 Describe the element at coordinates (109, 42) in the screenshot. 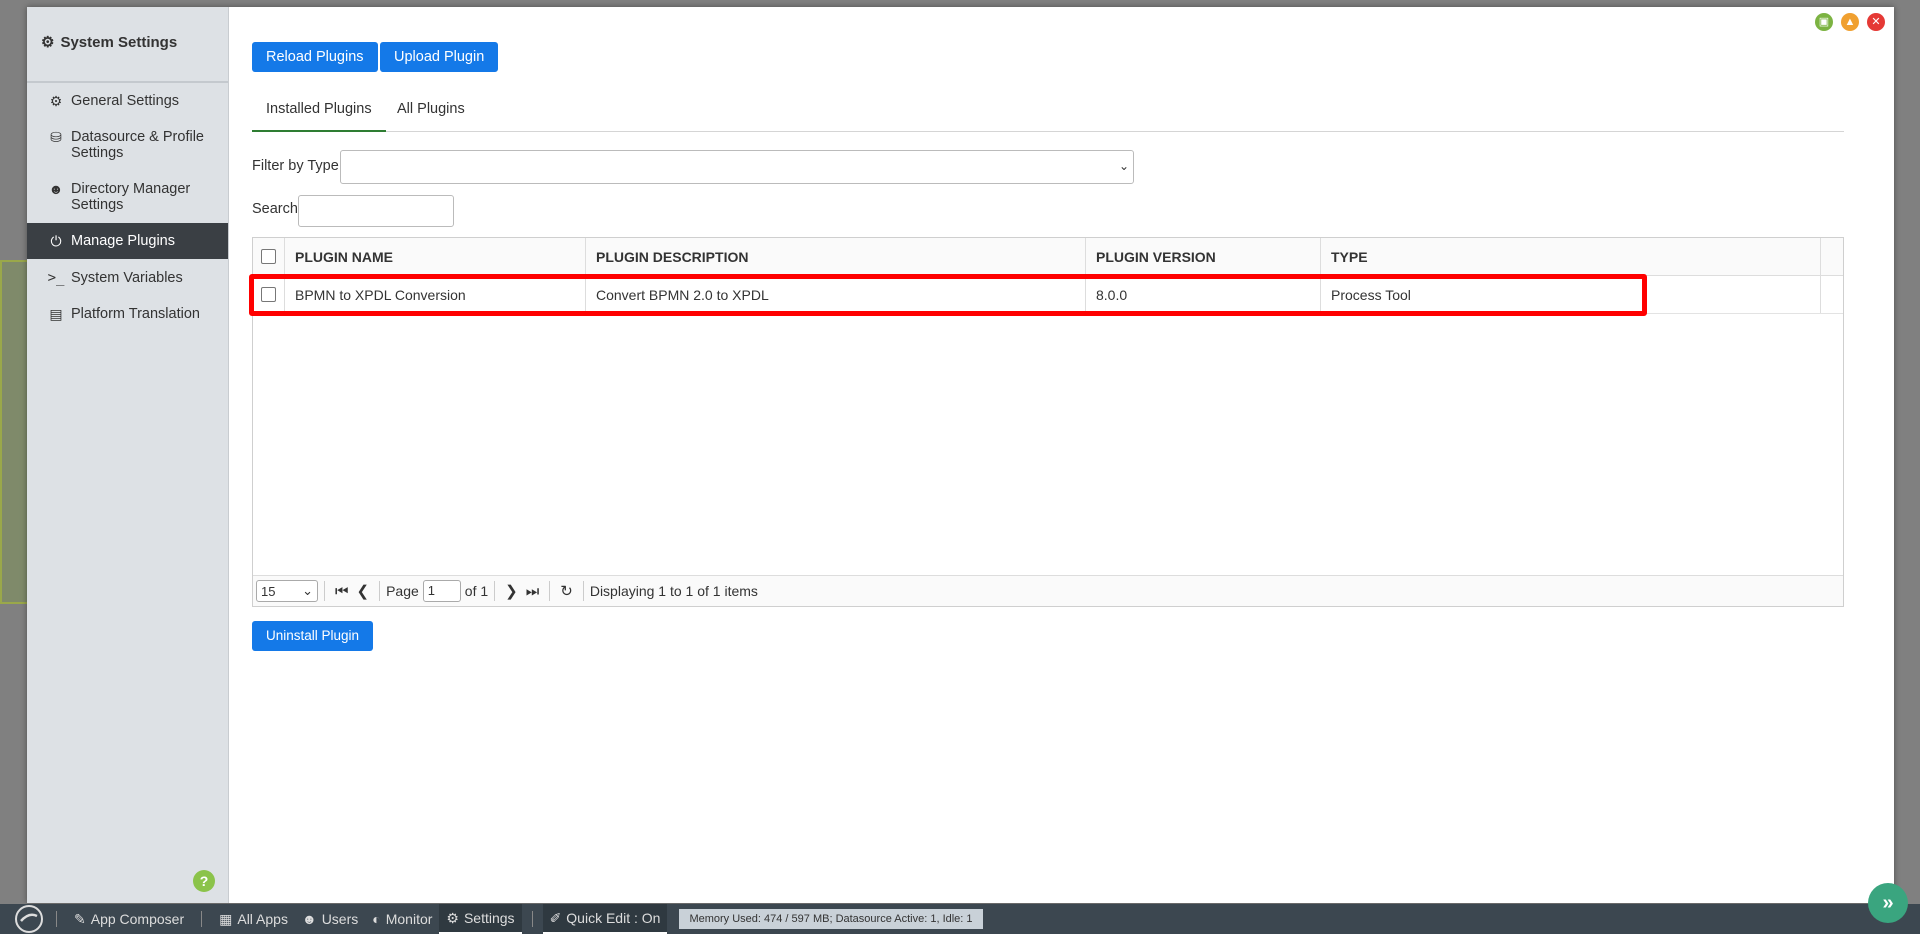

I see `sidebar-title: ⚙ System Settings` at that location.